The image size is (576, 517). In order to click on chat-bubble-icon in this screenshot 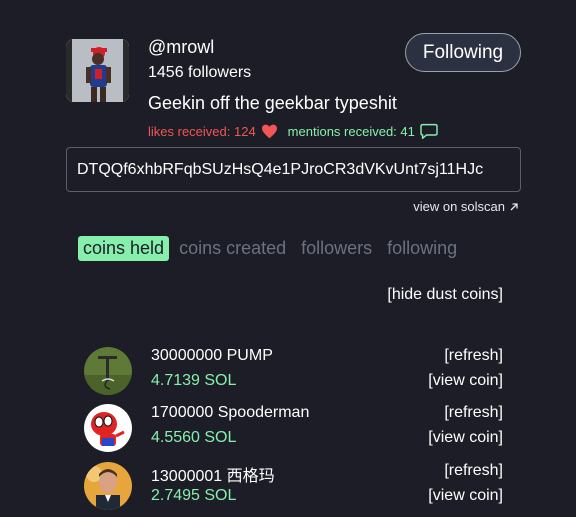, I will do `click(429, 131)`.